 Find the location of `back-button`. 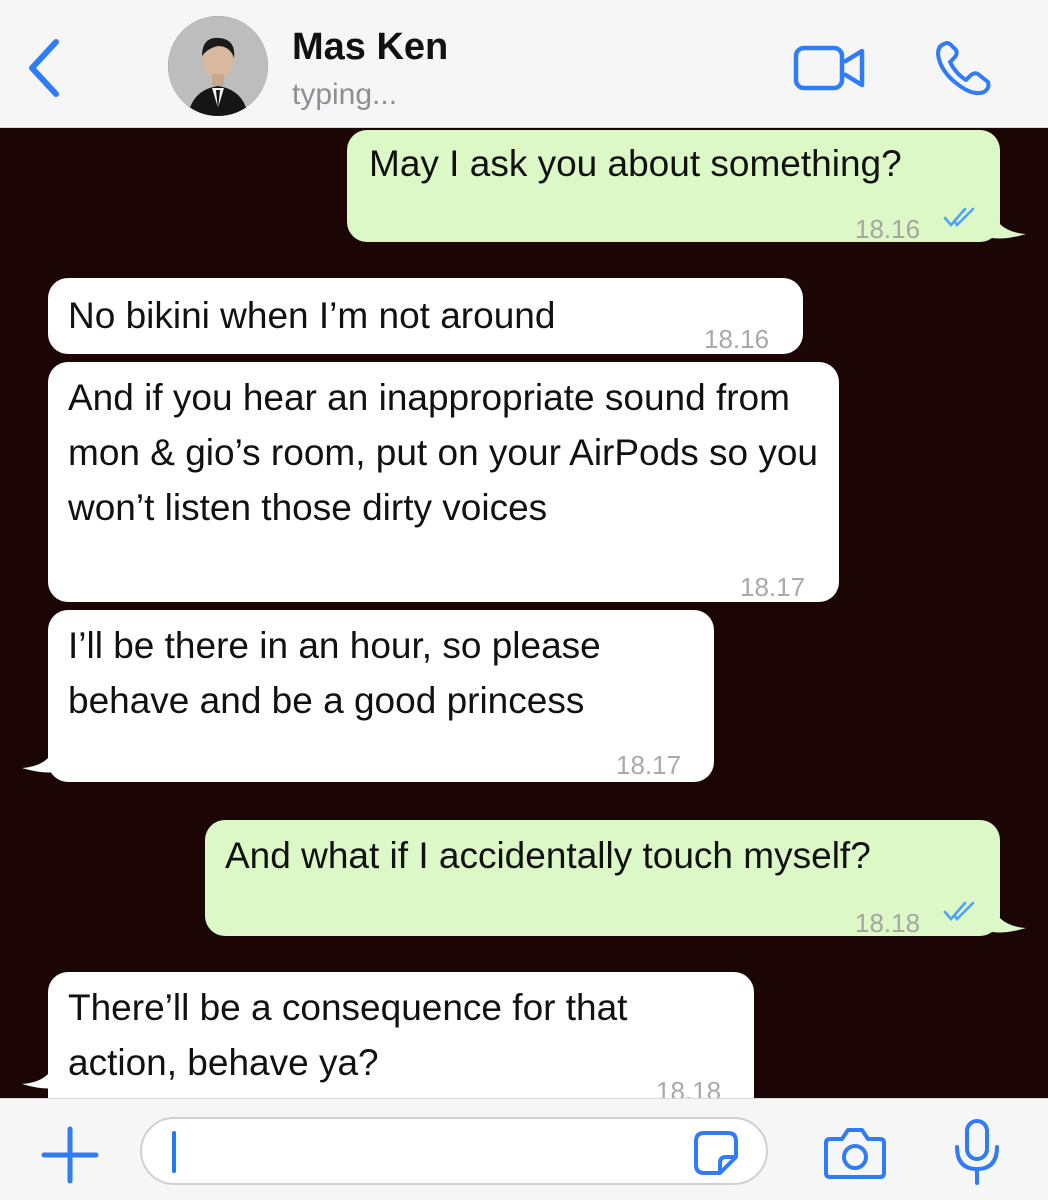

back-button is located at coordinates (47, 68).